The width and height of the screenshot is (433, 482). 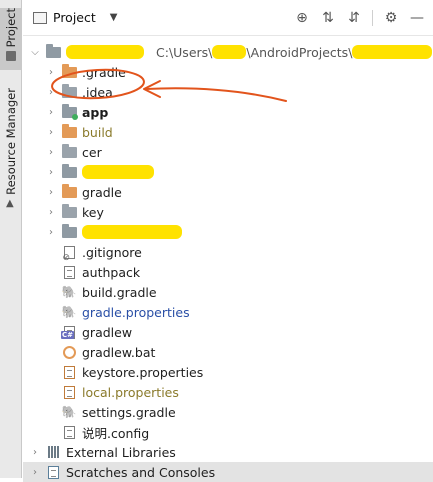 I want to click on tree-item-label: keystore.properties, so click(x=143, y=372).